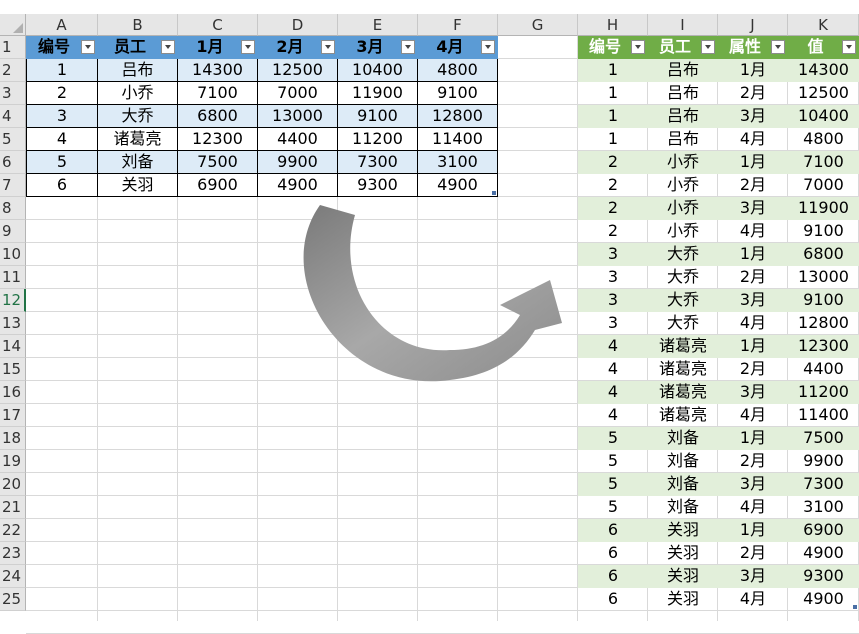  Describe the element at coordinates (378, 93) in the screenshot. I see `source-table-cell: 11900` at that location.